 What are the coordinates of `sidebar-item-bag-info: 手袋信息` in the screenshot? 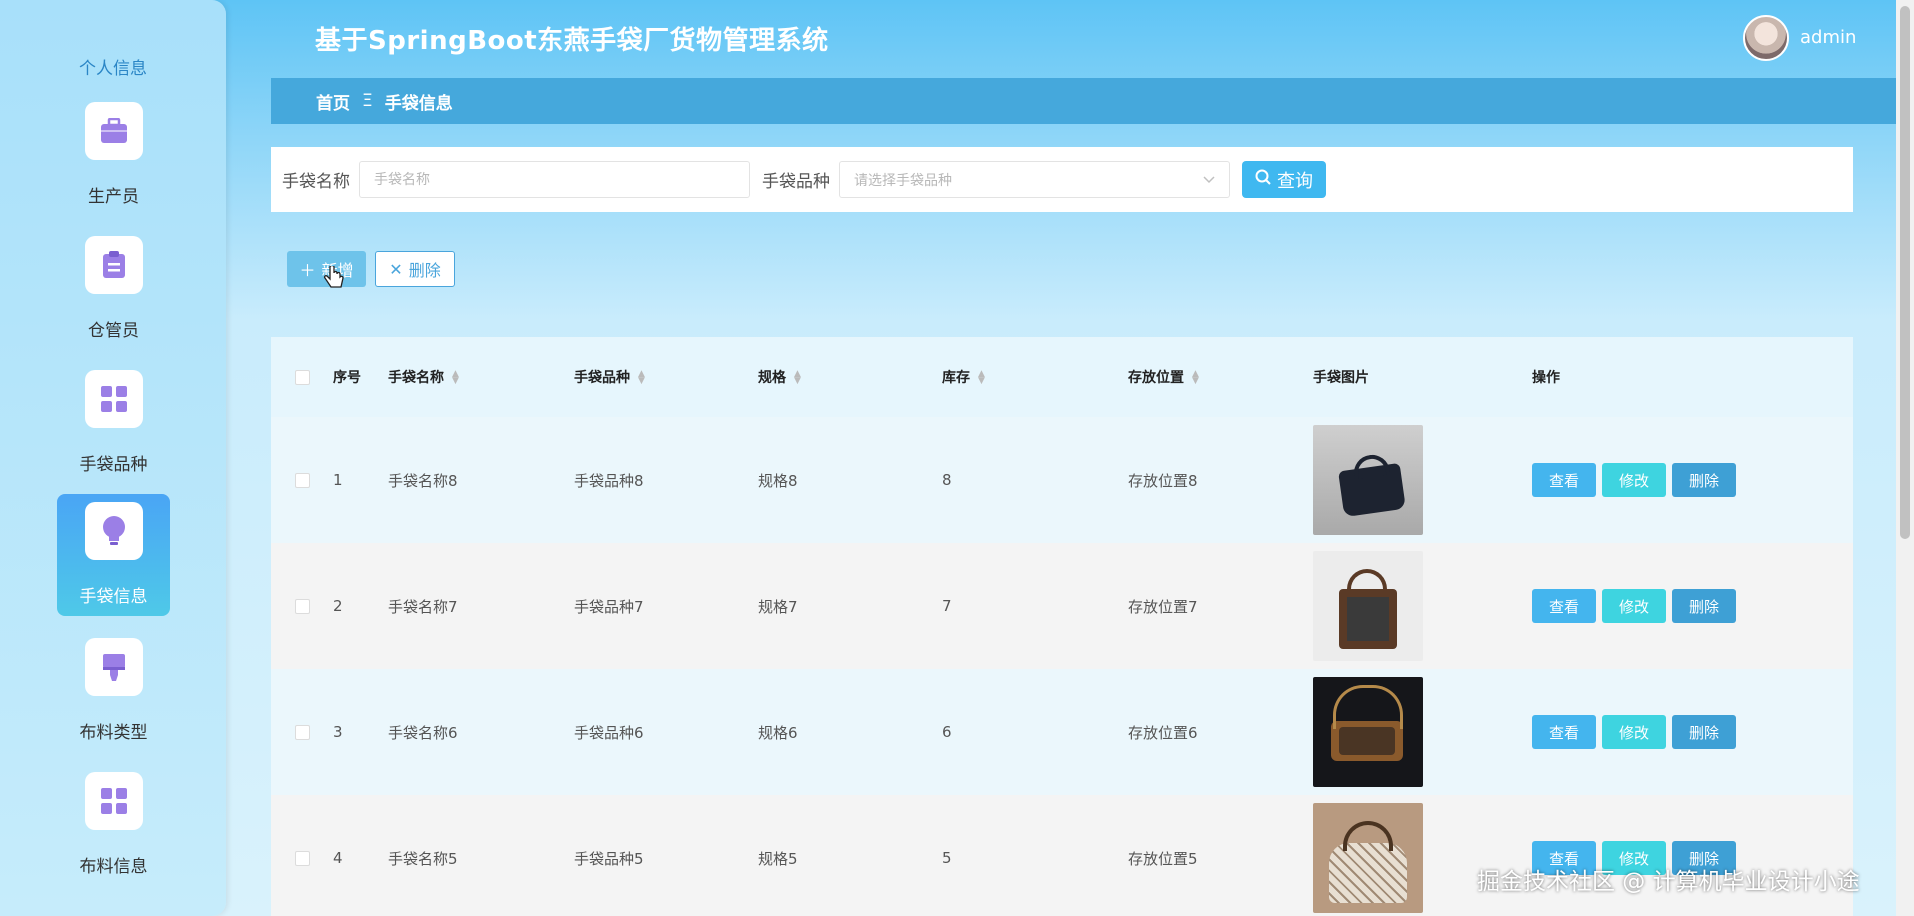 It's located at (113, 555).